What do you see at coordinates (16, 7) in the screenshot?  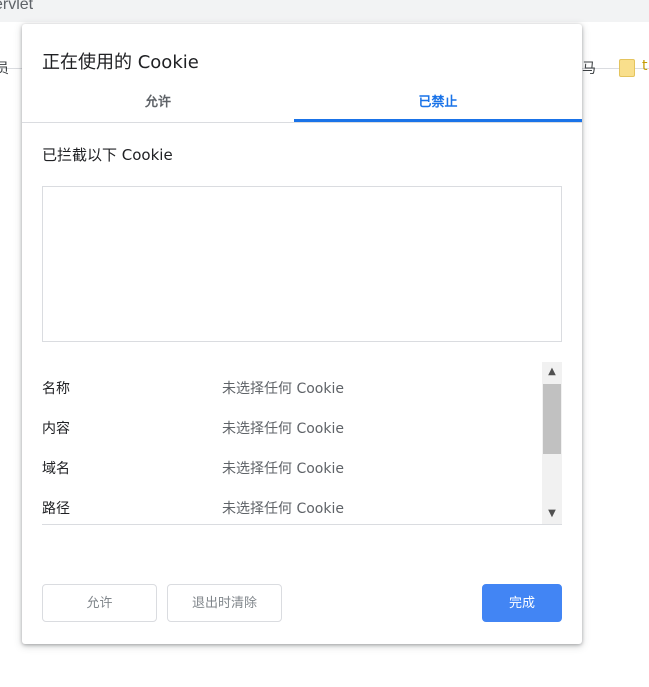 I see `browser-tab-title: ervlet` at bounding box center [16, 7].